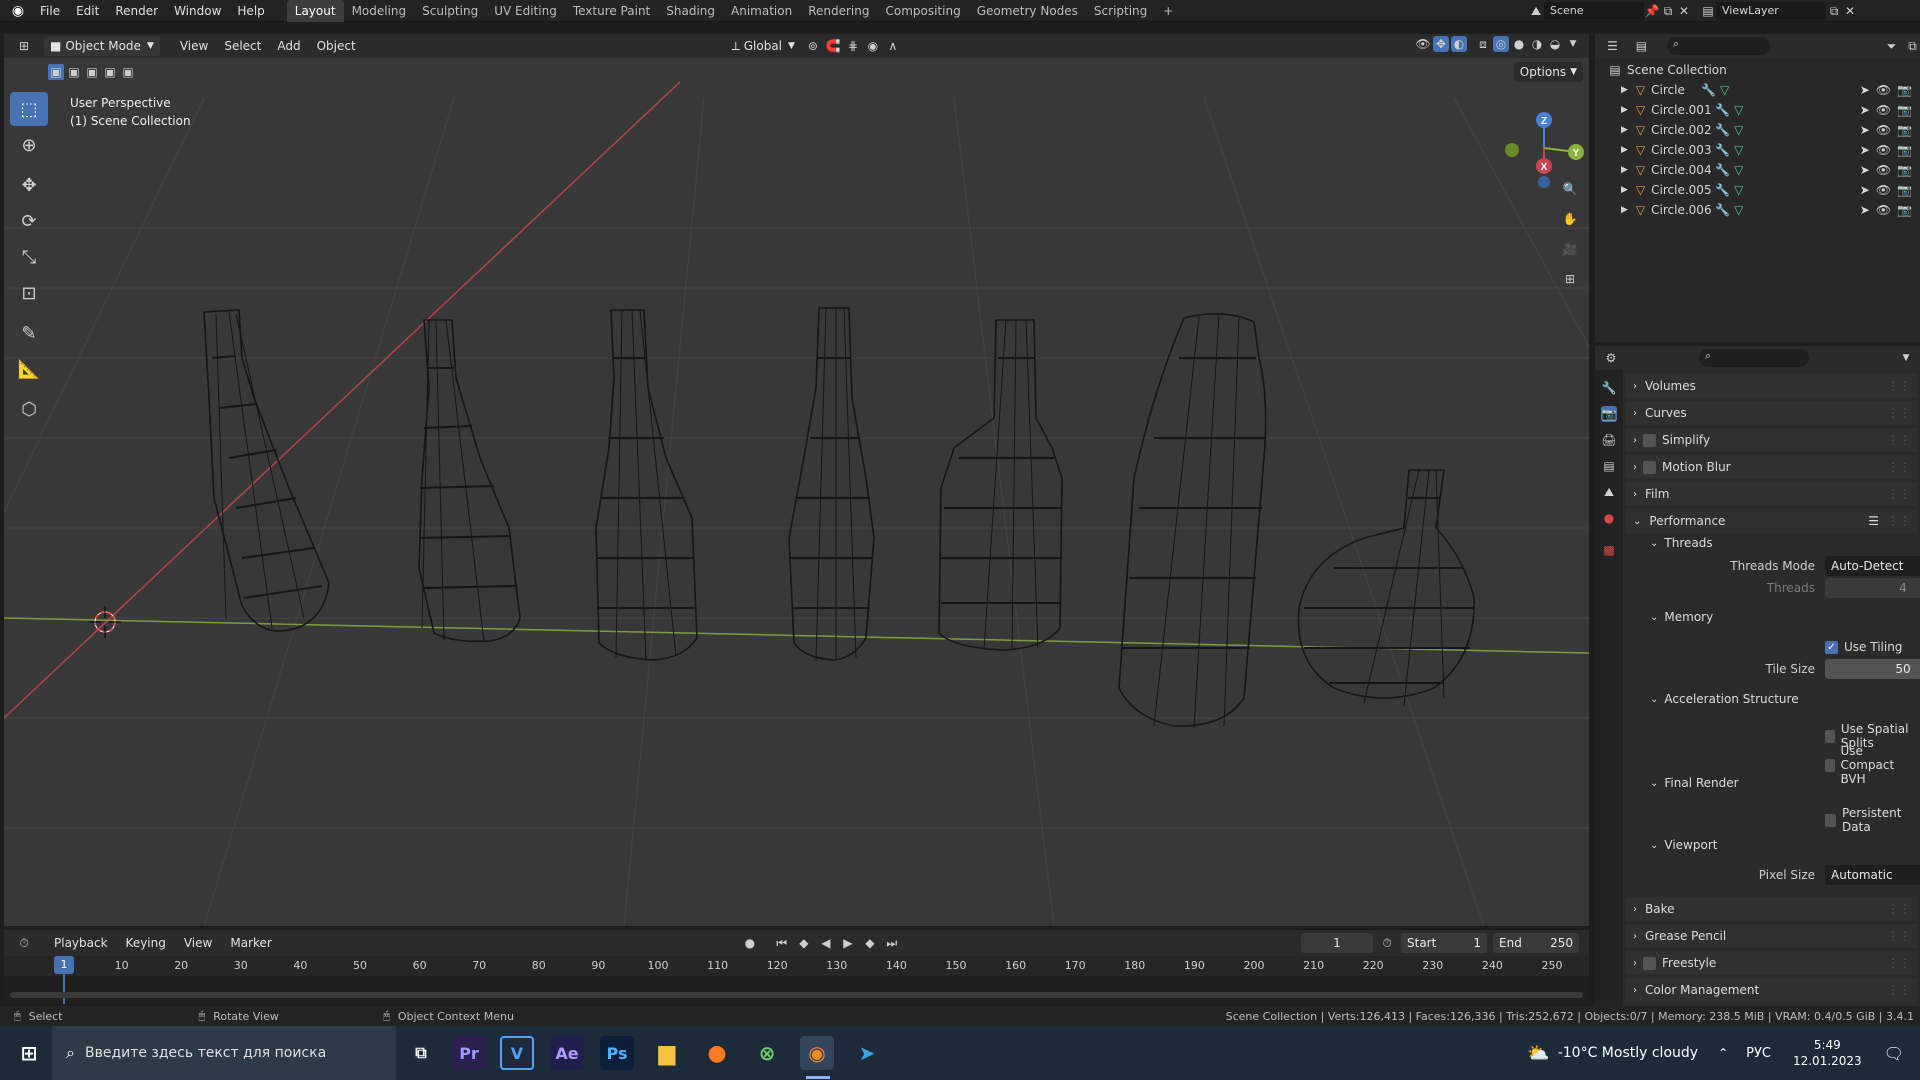  What do you see at coordinates (1683, 170) in the screenshot?
I see `object-name: Circle.004` at bounding box center [1683, 170].